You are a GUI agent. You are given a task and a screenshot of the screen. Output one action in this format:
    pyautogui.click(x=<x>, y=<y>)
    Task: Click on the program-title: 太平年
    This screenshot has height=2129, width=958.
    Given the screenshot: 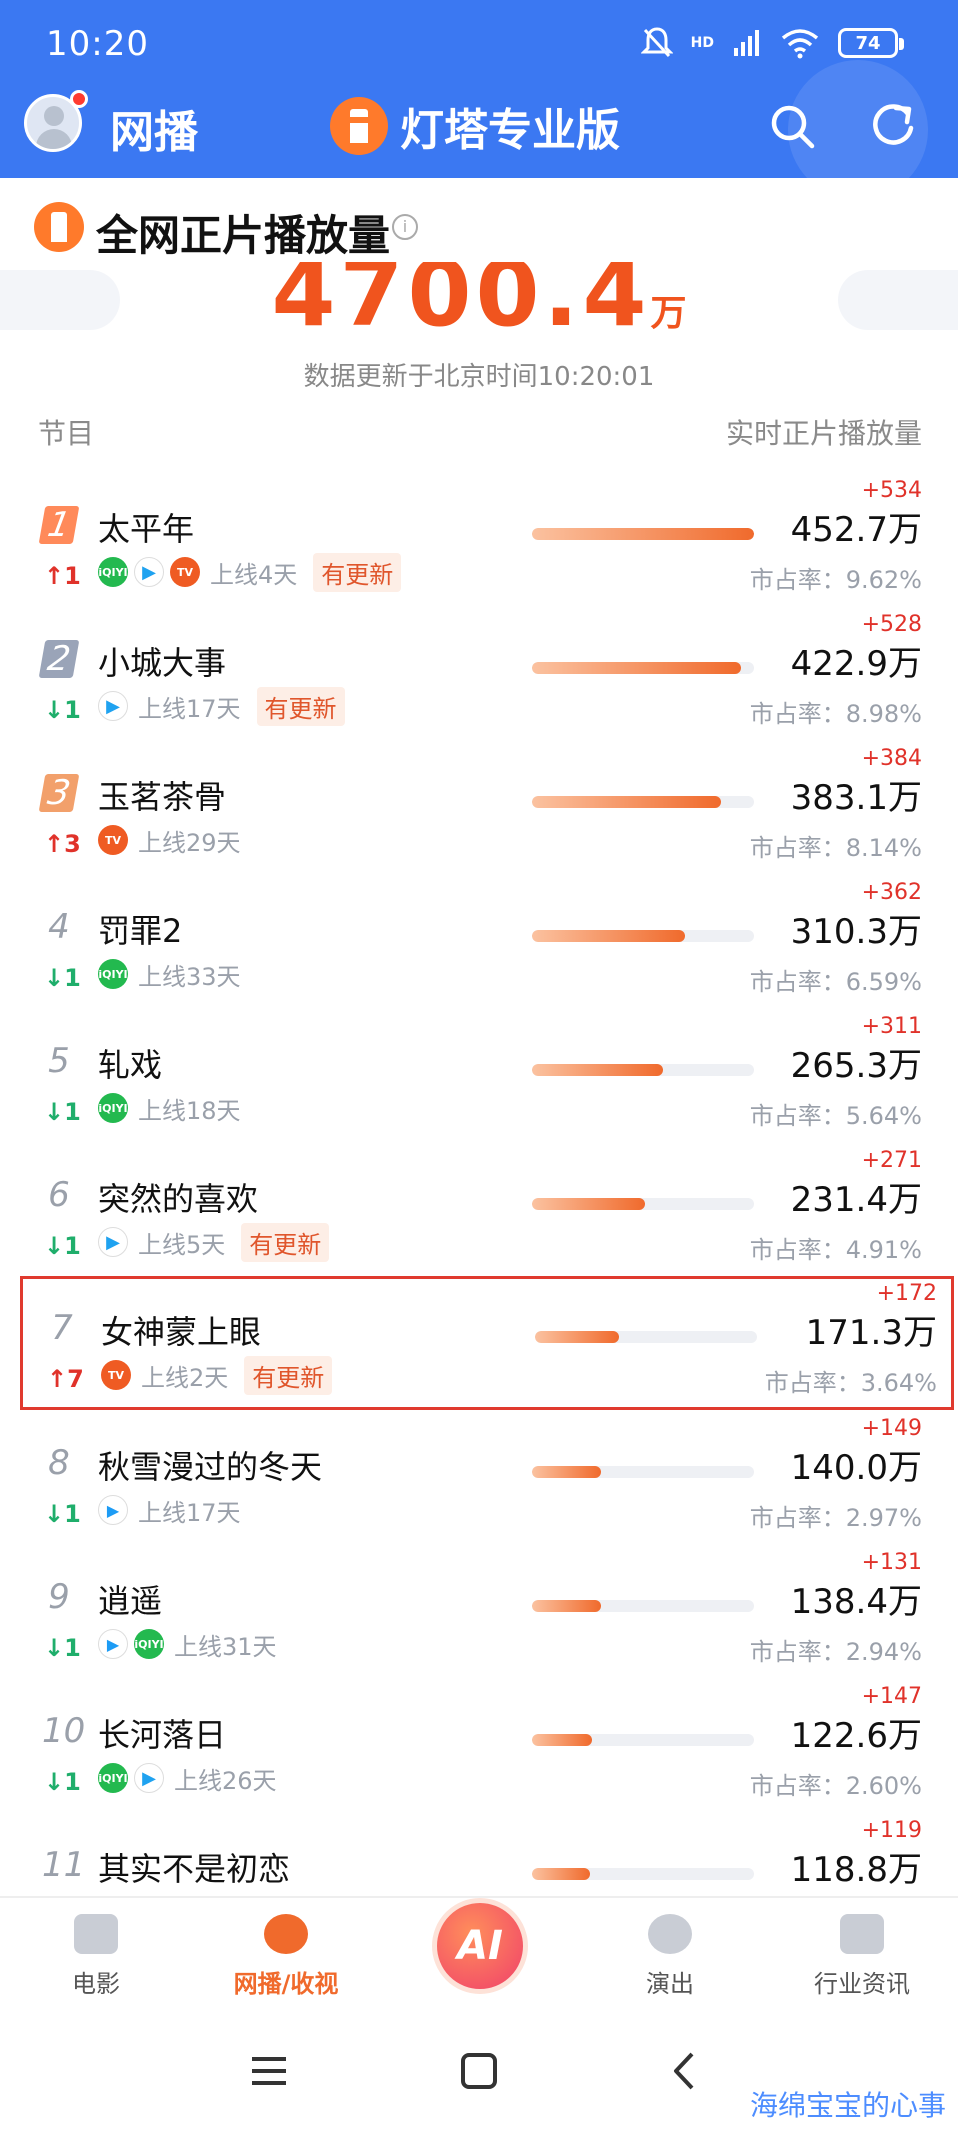 What is the action you would take?
    pyautogui.click(x=146, y=529)
    